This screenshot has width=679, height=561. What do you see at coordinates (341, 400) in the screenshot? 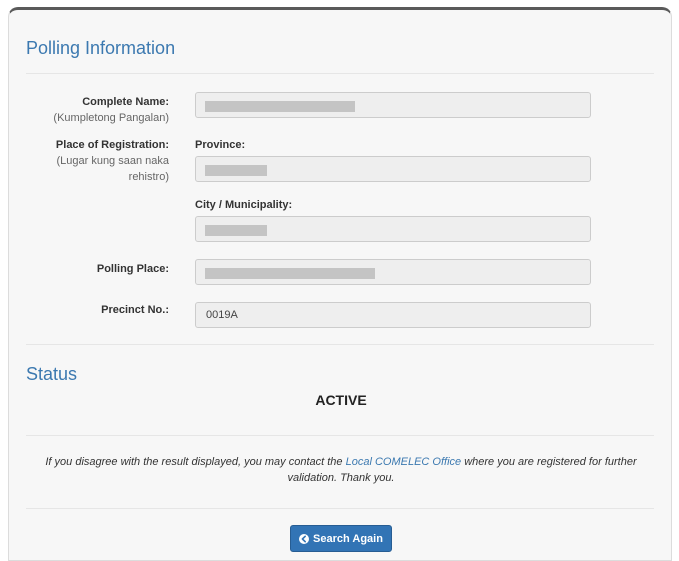
I see `status-badge: ACTIVE` at bounding box center [341, 400].